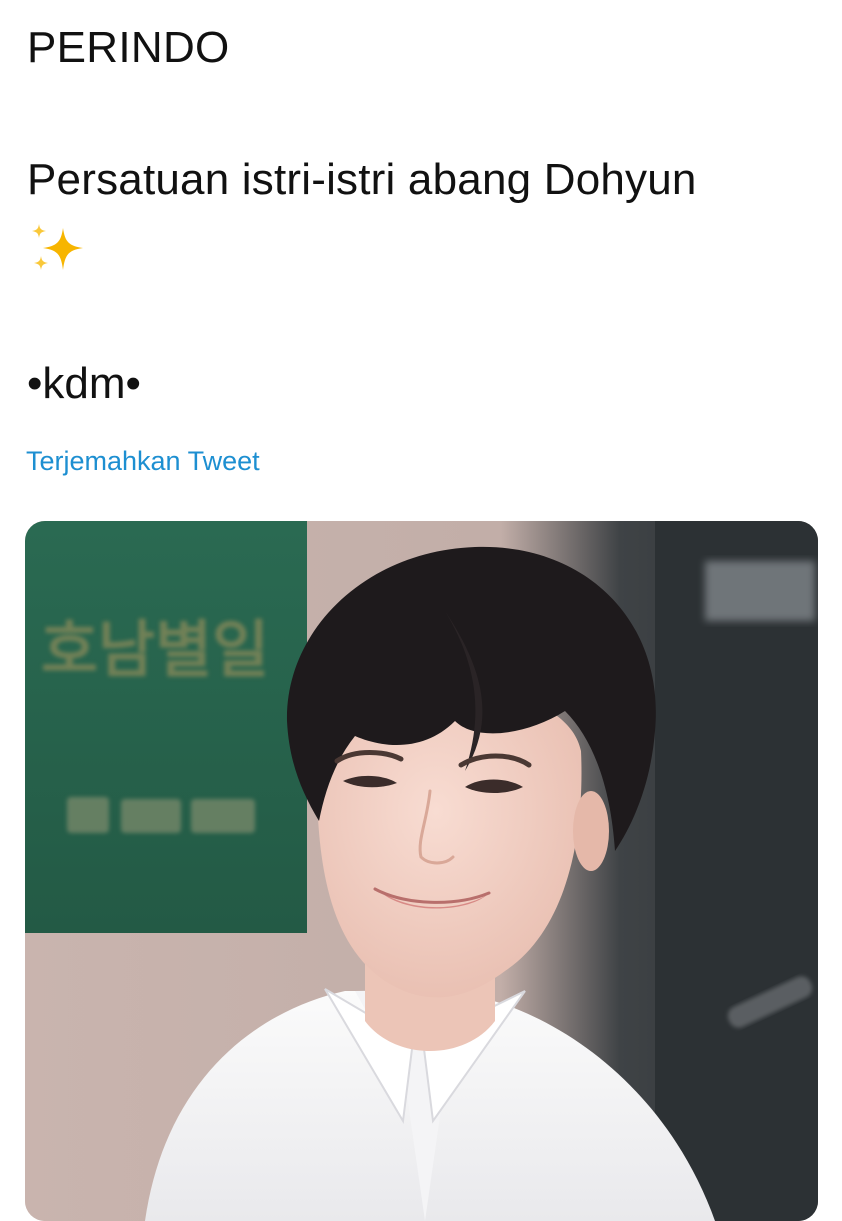 The image size is (842, 1221). Describe the element at coordinates (143, 461) in the screenshot. I see `translate-tweet-link: Terjemahkan Tweet` at that location.